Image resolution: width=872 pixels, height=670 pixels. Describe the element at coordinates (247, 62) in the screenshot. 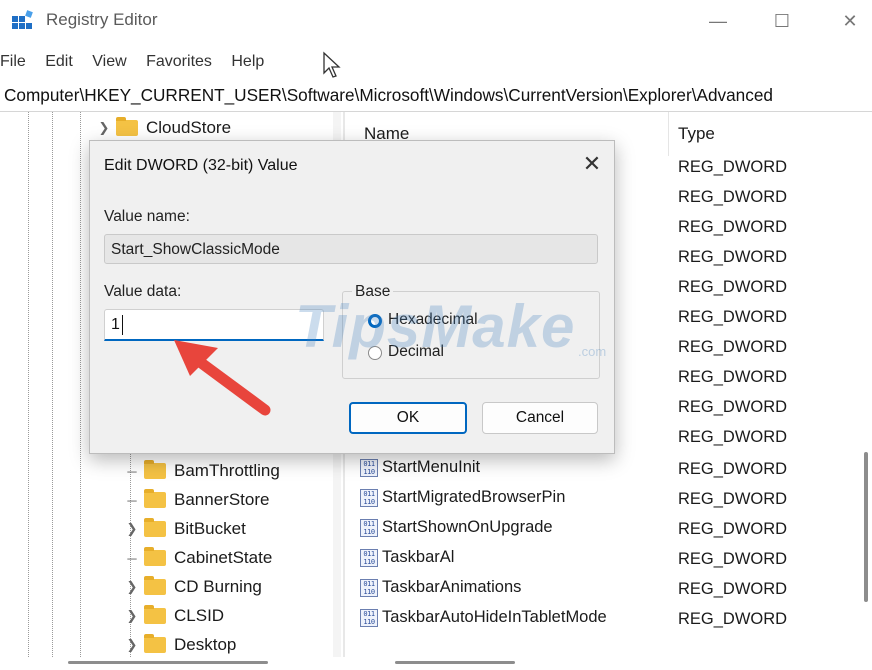

I see `menu-help: Help` at that location.